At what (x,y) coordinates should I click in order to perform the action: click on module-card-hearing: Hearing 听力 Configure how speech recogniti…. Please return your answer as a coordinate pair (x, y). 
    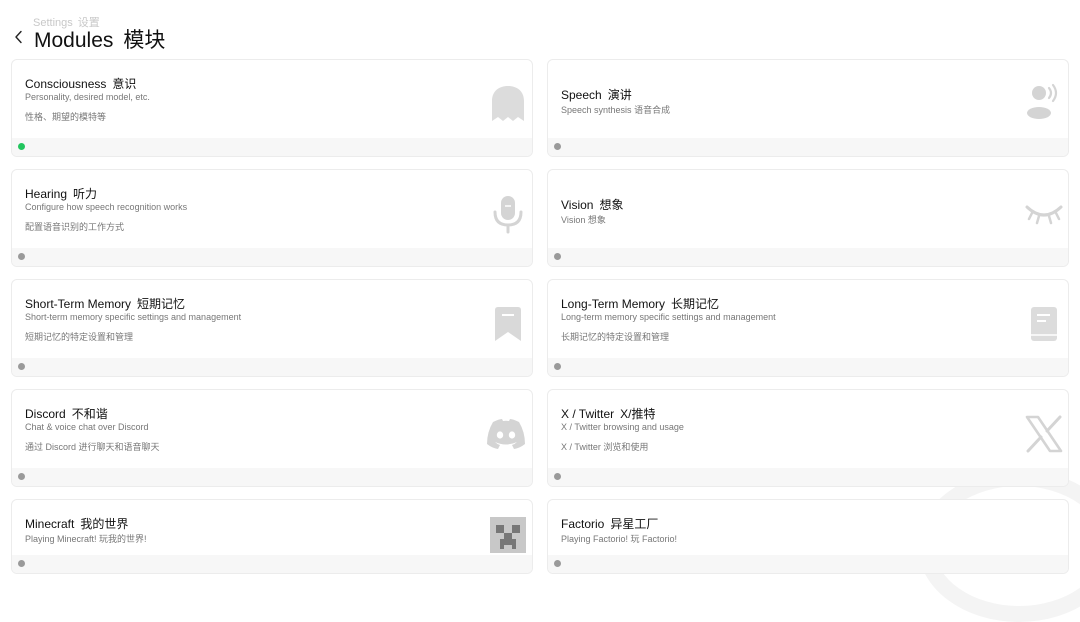
    Looking at the image, I should click on (272, 218).